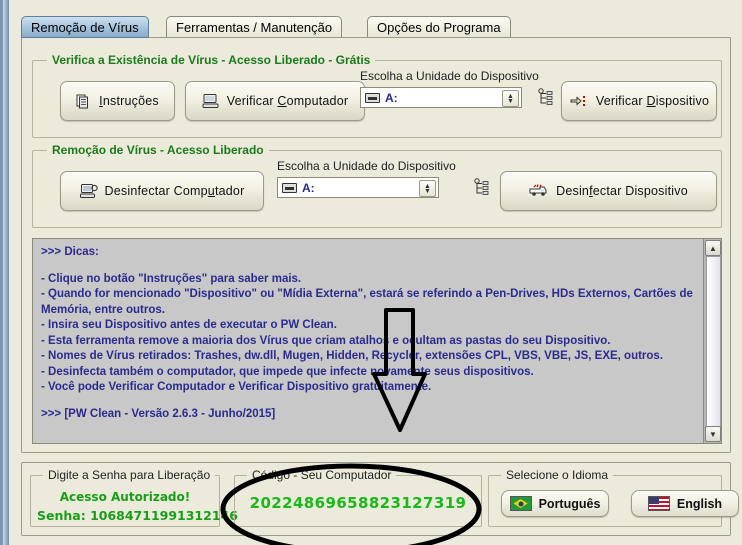 The height and width of the screenshot is (545, 742). What do you see at coordinates (308, 187) in the screenshot?
I see `removal-drive-value: A:` at bounding box center [308, 187].